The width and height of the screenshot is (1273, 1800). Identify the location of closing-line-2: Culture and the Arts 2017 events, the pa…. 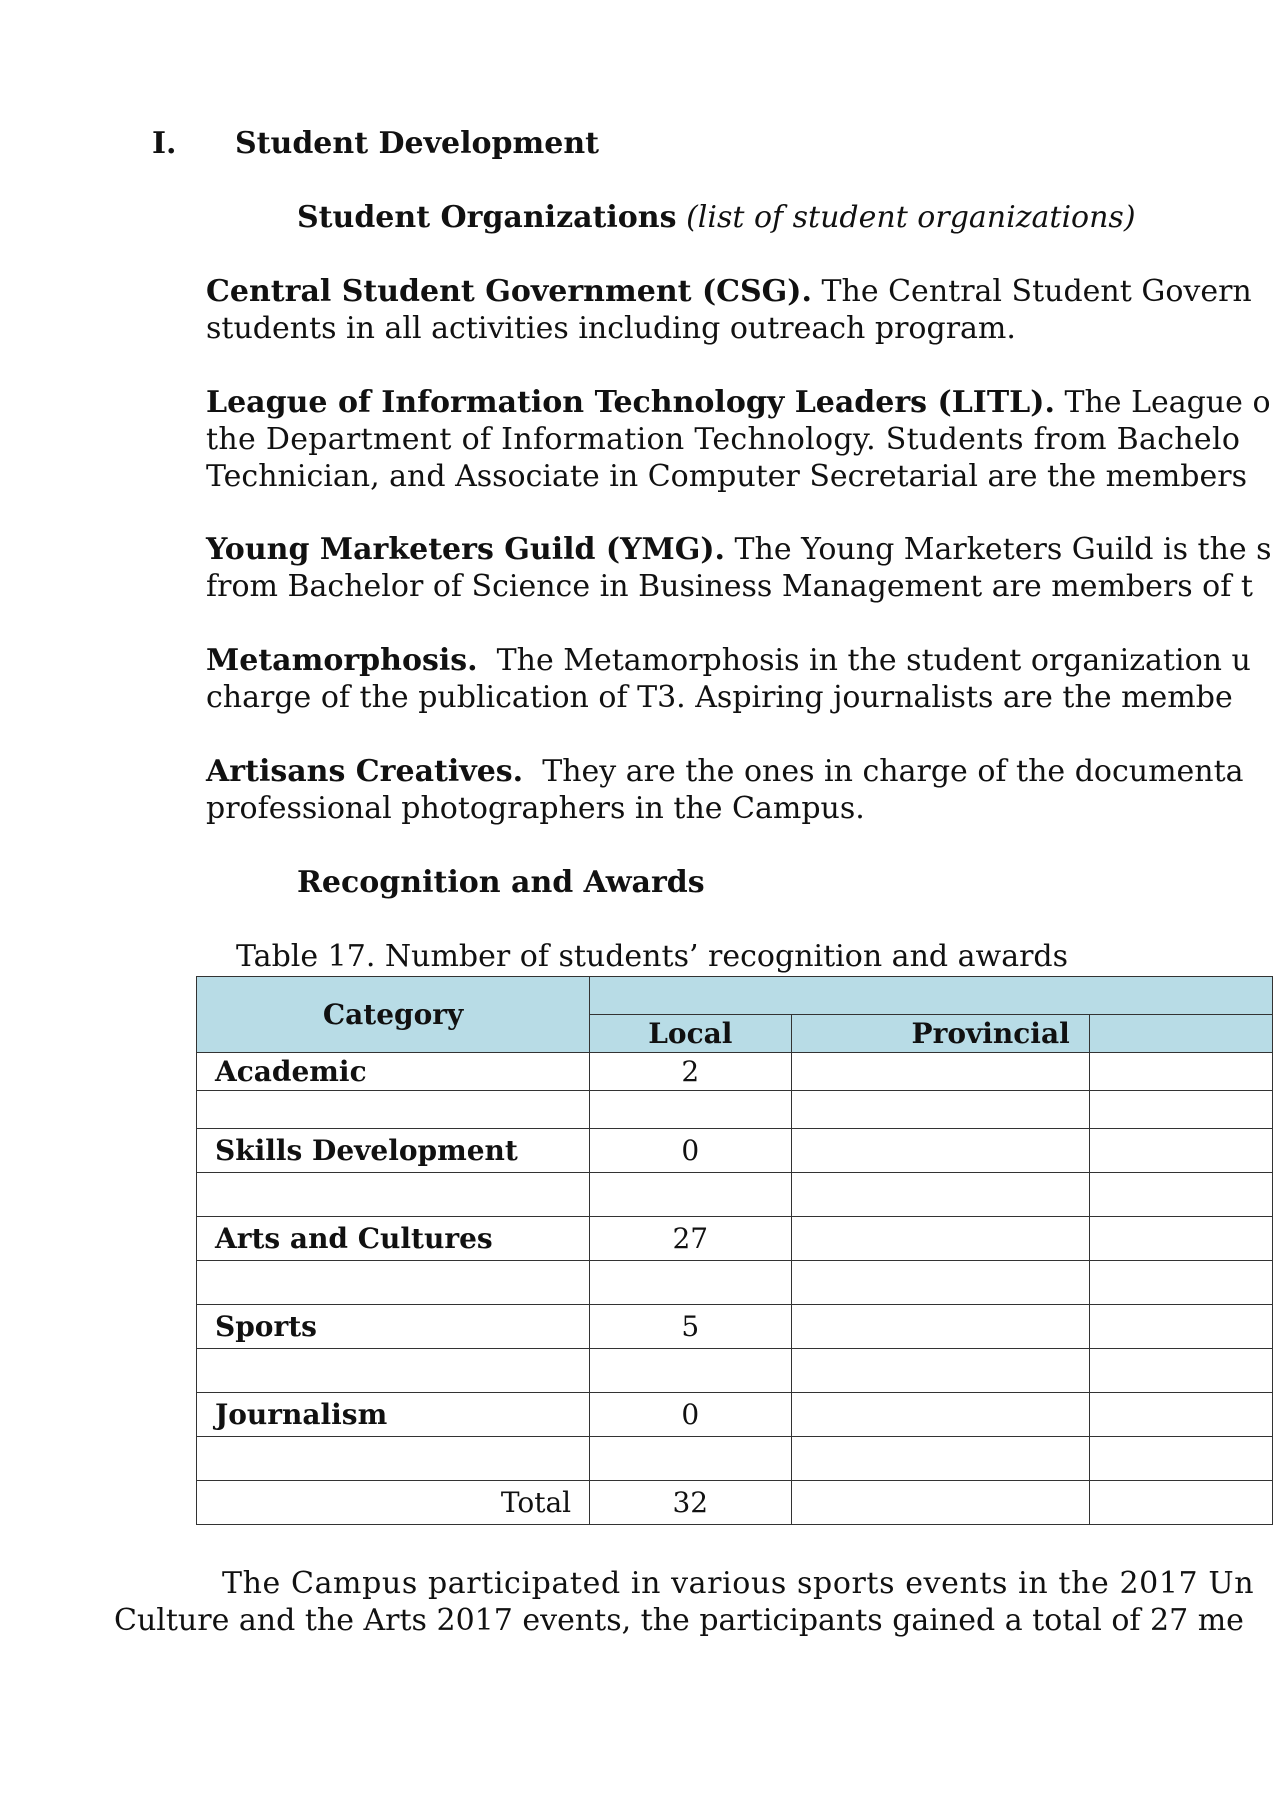
(679, 1620).